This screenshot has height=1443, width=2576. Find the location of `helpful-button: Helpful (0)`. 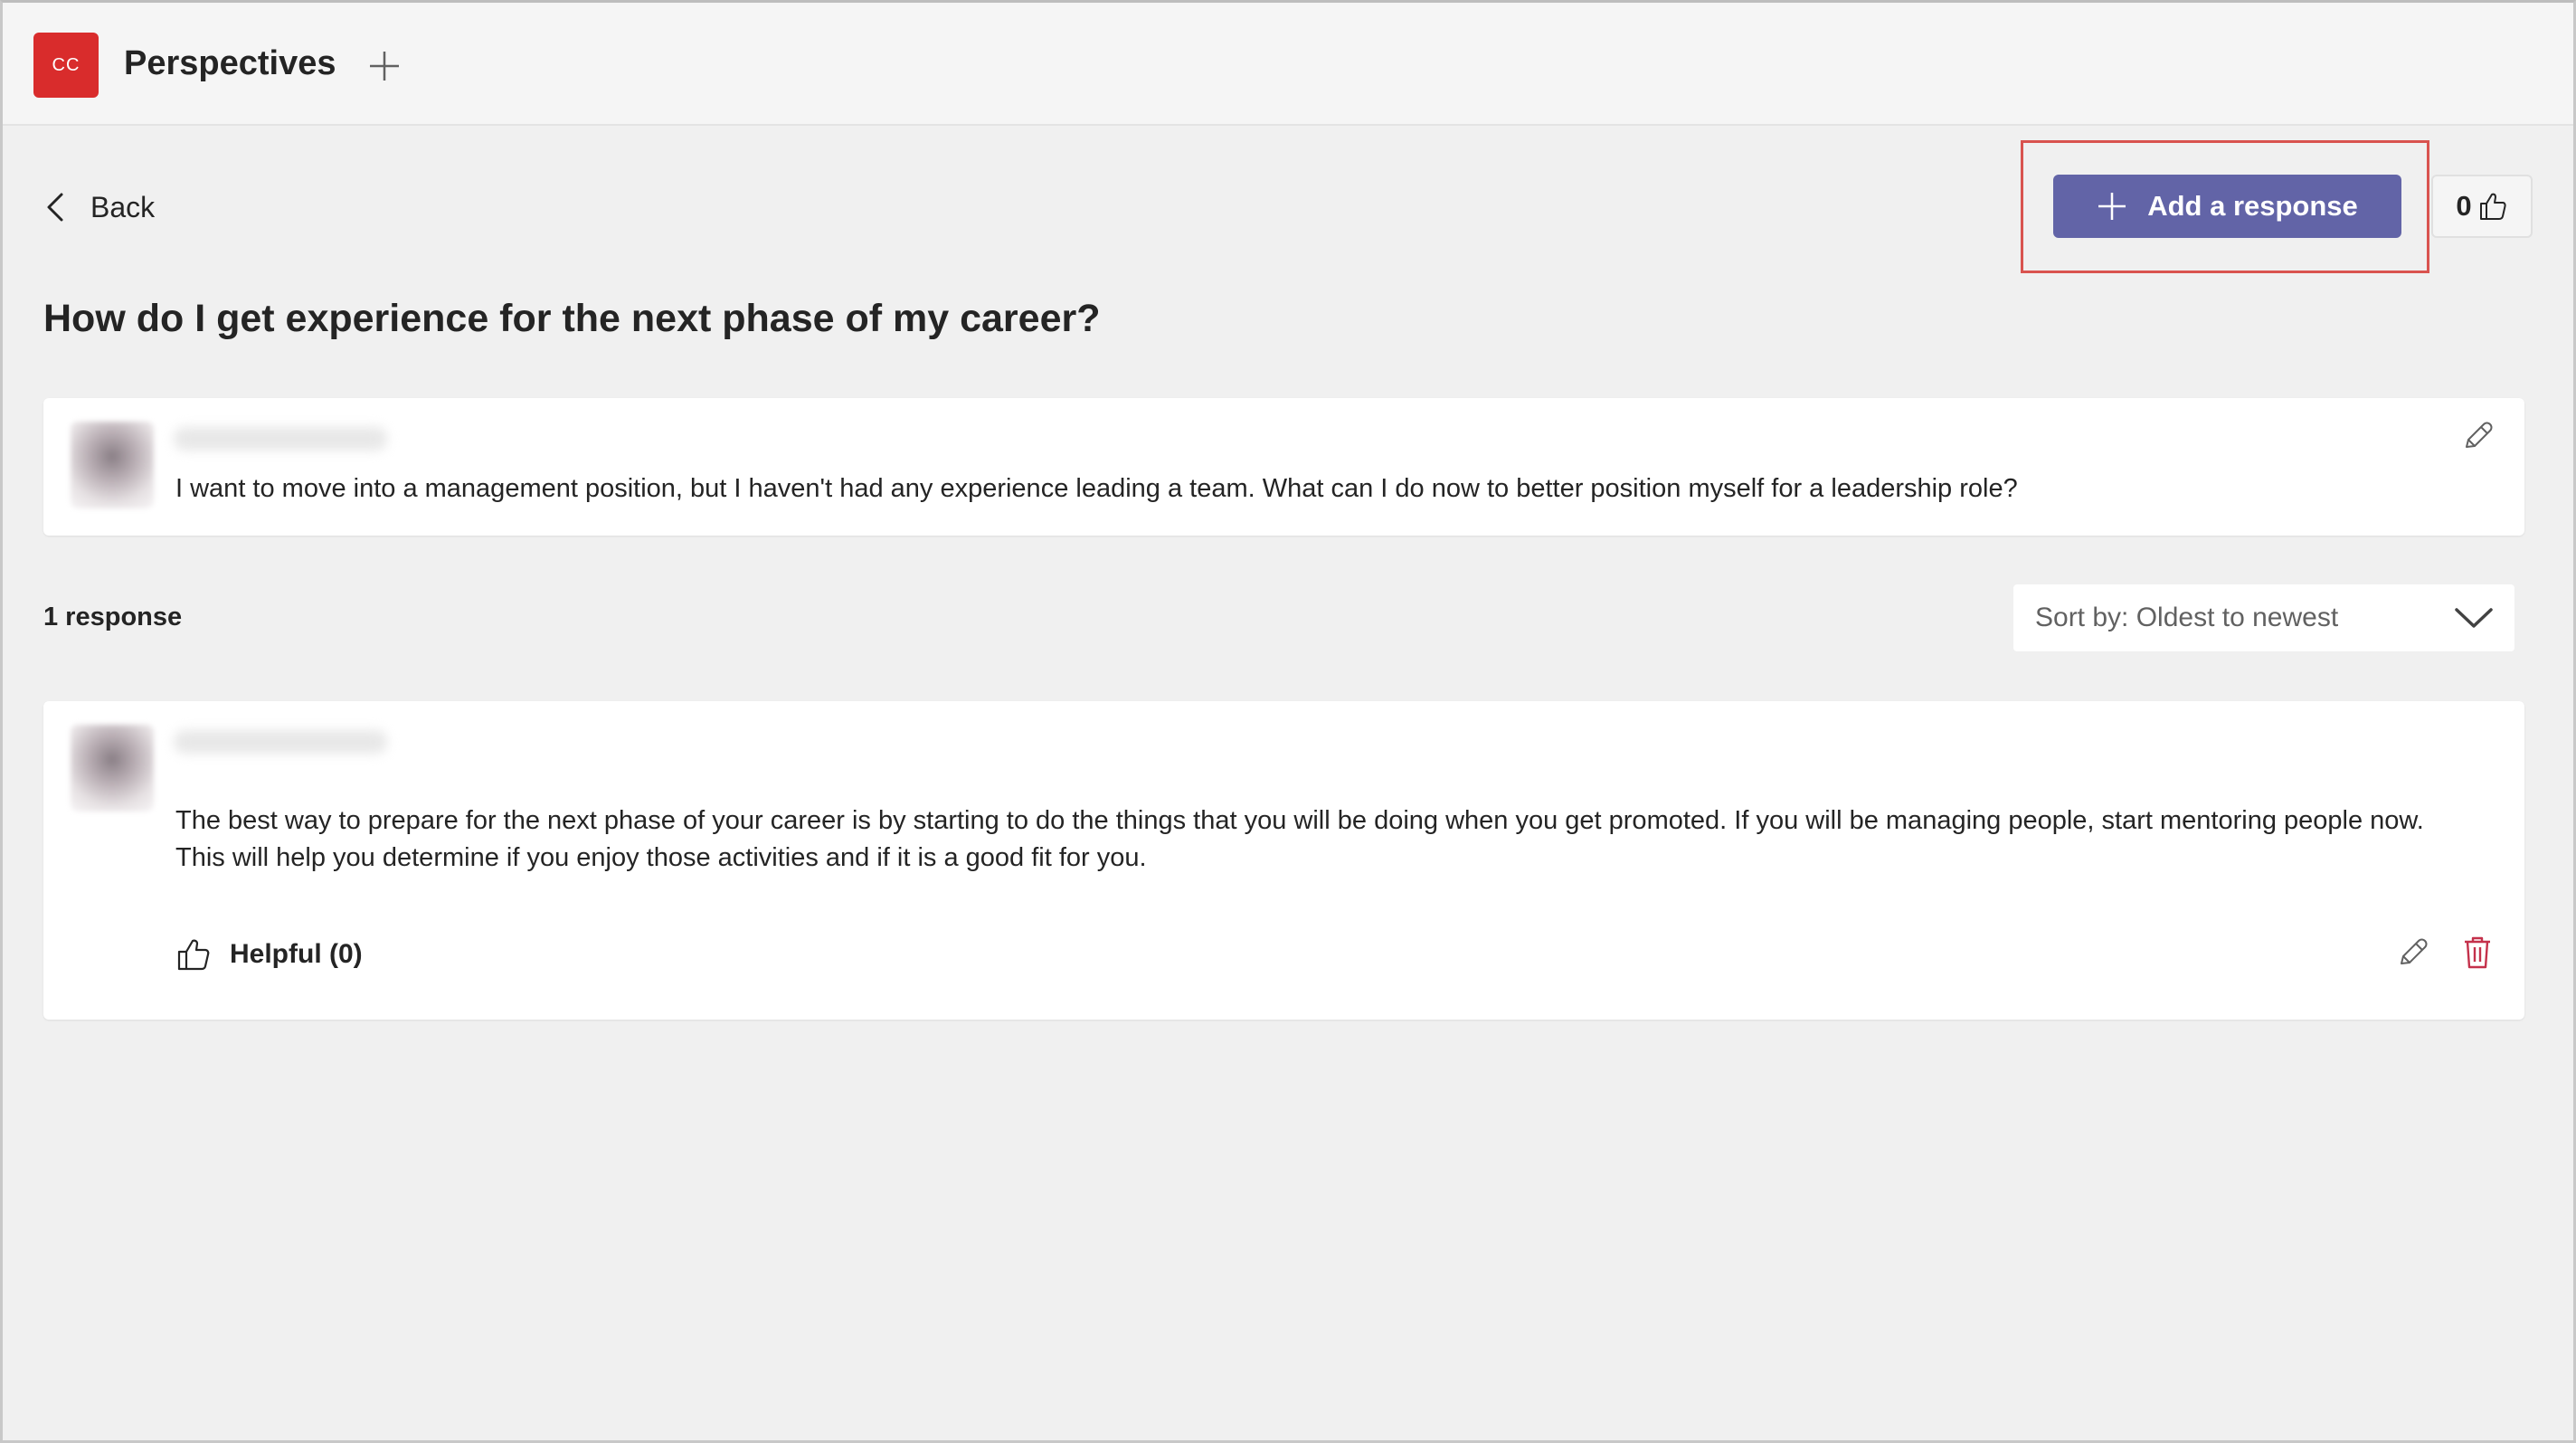

helpful-button: Helpful (0) is located at coordinates (269, 954).